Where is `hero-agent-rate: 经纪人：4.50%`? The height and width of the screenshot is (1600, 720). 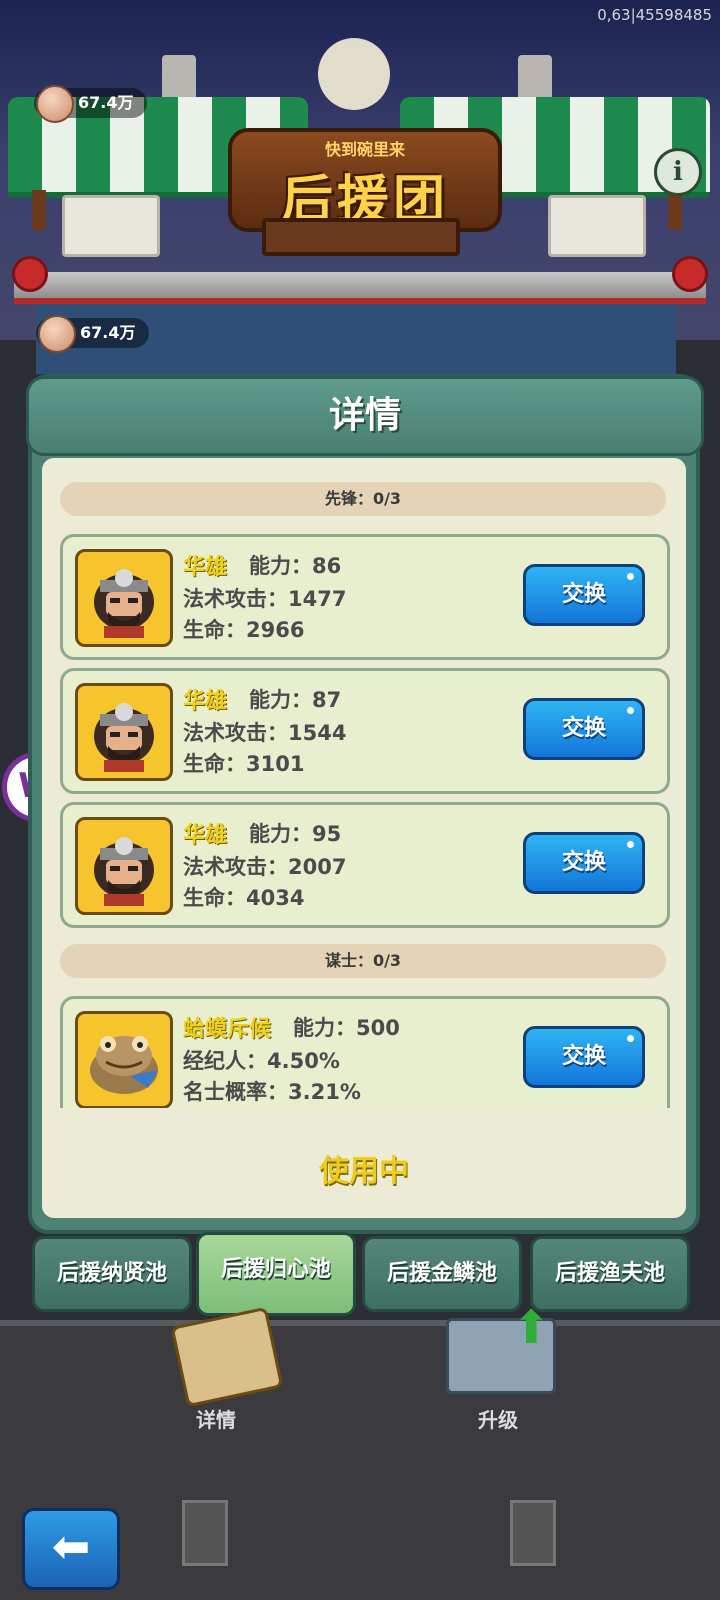
hero-agent-rate: 经纪人：4.50% is located at coordinates (261, 1061).